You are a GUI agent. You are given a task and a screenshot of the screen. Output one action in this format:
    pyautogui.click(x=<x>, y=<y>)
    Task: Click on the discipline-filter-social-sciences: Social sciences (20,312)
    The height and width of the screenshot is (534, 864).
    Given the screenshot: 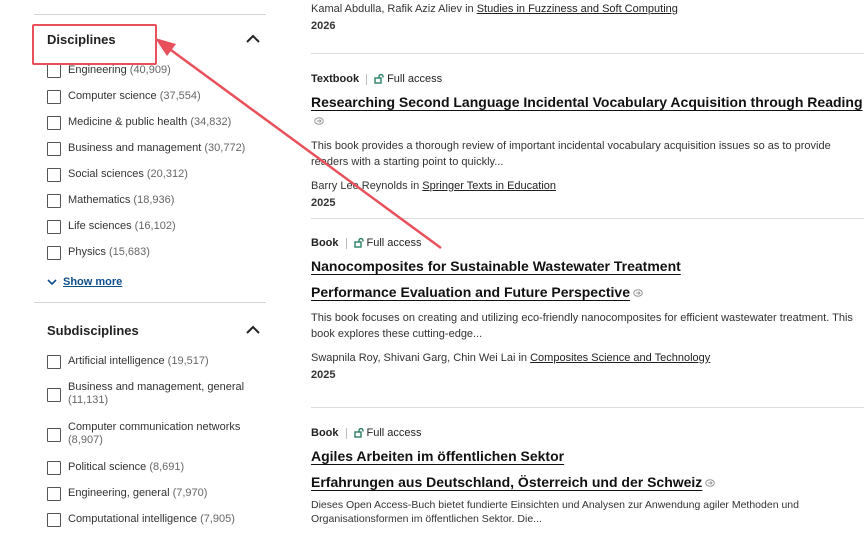 What is the action you would take?
    pyautogui.click(x=117, y=175)
    